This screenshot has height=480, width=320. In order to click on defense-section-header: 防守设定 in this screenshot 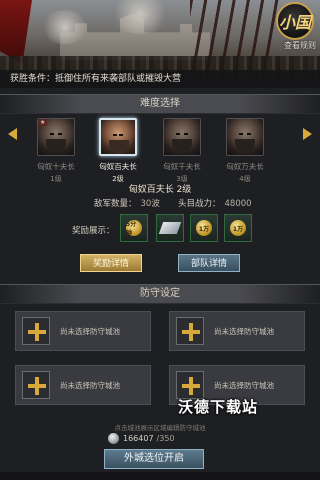, I will do `click(160, 294)`.